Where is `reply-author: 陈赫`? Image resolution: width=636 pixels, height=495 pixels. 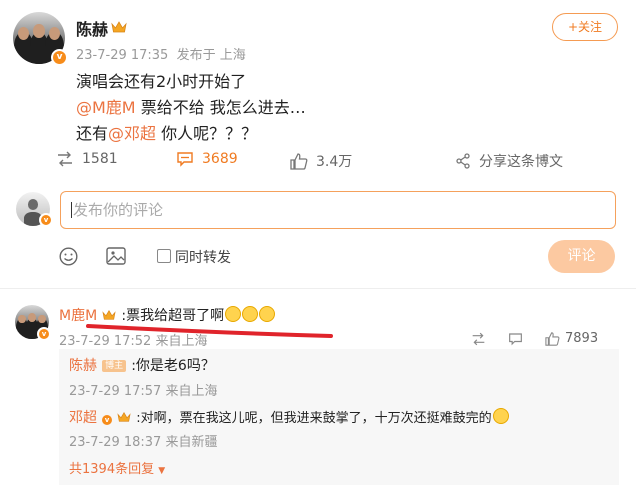
reply-author: 陈赫 is located at coordinates (83, 366).